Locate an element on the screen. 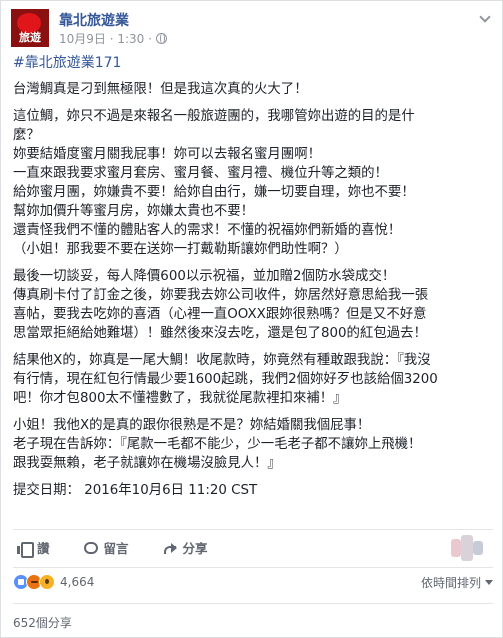 The image size is (503, 638). avatar-text: 旅遊 is located at coordinates (30, 37).